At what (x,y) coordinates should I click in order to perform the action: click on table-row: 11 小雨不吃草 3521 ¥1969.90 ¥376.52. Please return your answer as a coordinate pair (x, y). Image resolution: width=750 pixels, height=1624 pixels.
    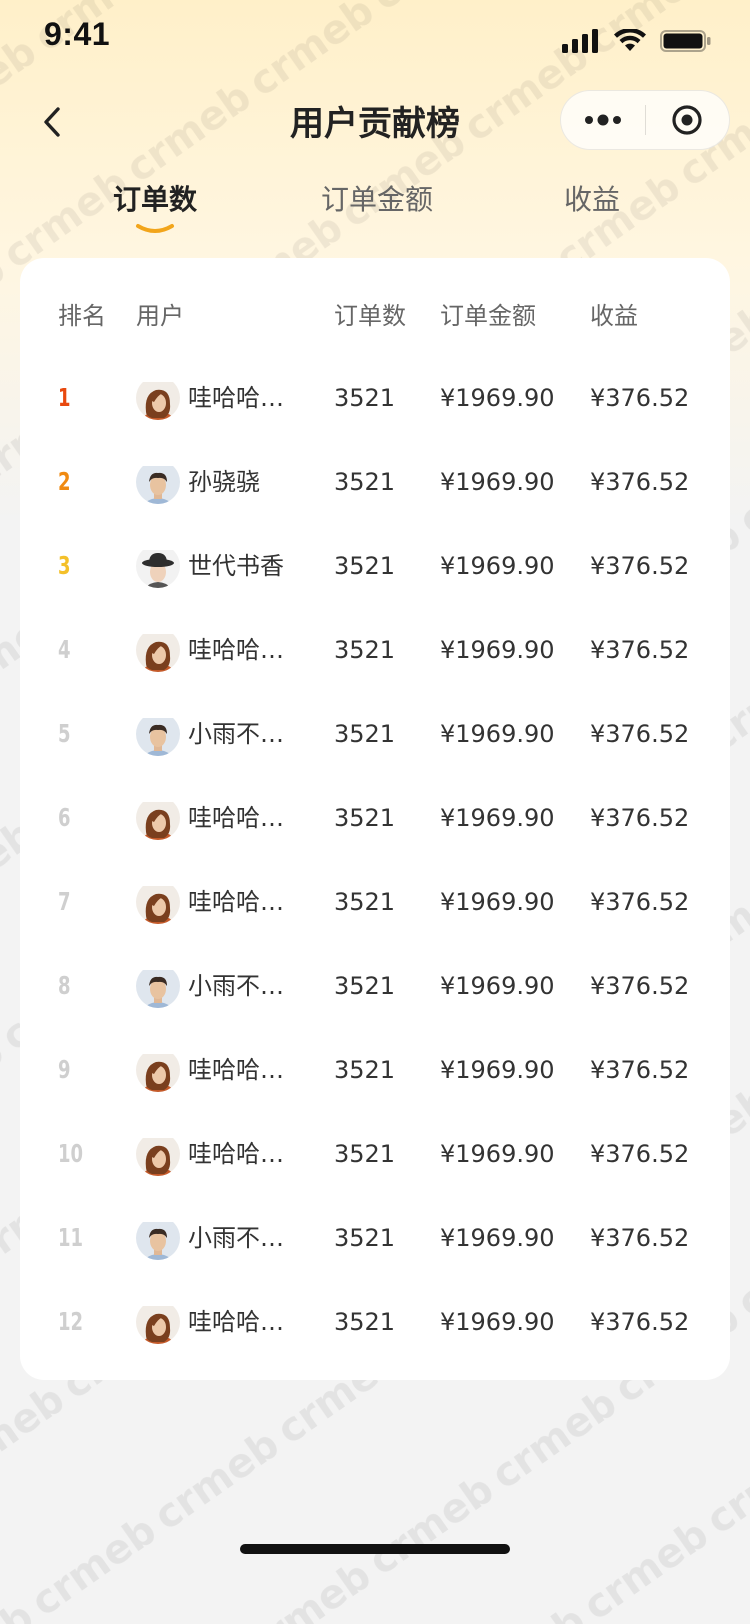
    Looking at the image, I should click on (375, 1238).